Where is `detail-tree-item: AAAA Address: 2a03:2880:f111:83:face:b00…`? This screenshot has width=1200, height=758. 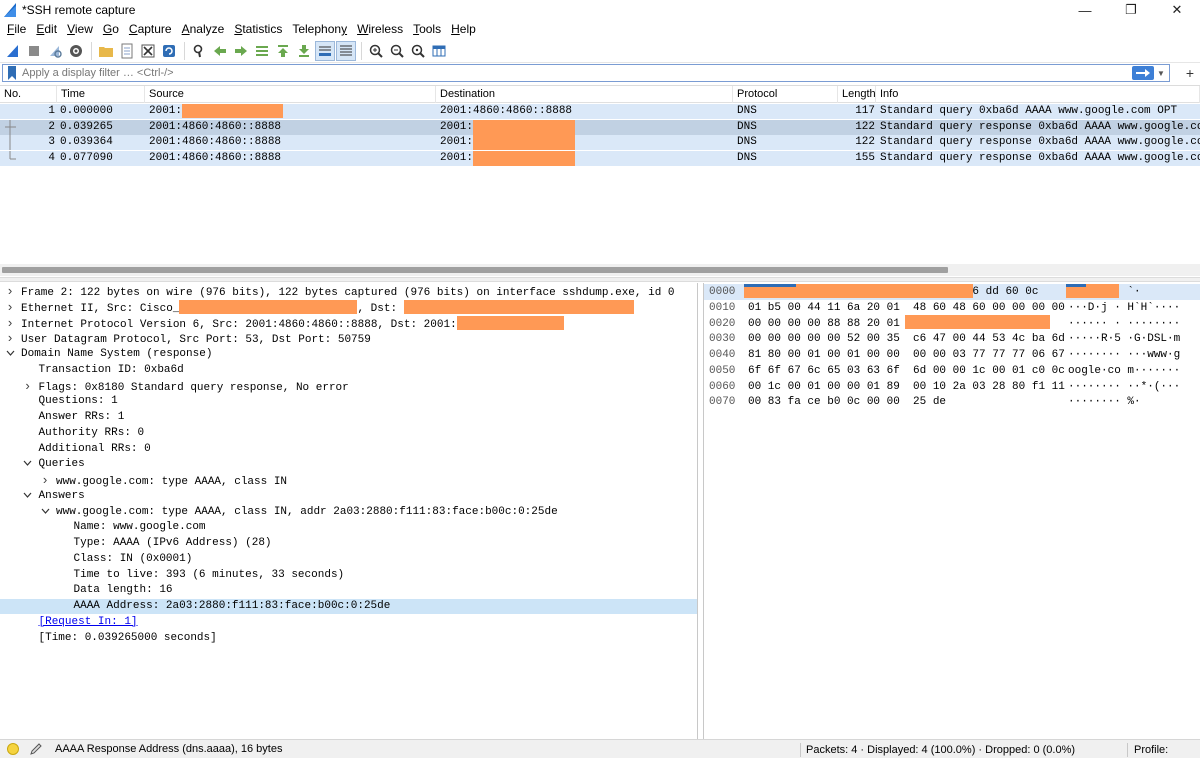 detail-tree-item: AAAA Address: 2a03:2880:f111:83:face:b00… is located at coordinates (348, 606).